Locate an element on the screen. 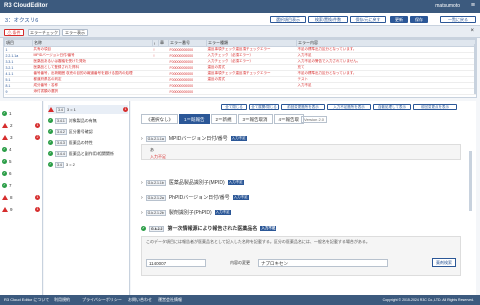 This screenshot has width=480, height=305. column-header: 項目 is located at coordinates (18, 43).